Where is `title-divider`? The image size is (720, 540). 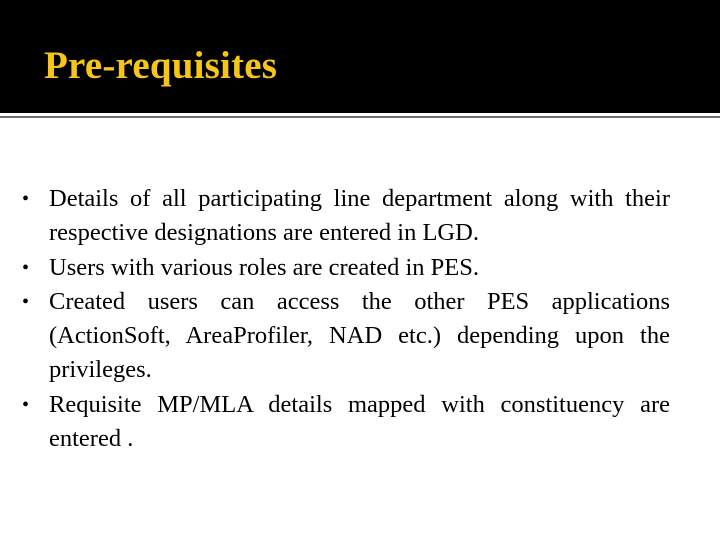 title-divider is located at coordinates (360, 117).